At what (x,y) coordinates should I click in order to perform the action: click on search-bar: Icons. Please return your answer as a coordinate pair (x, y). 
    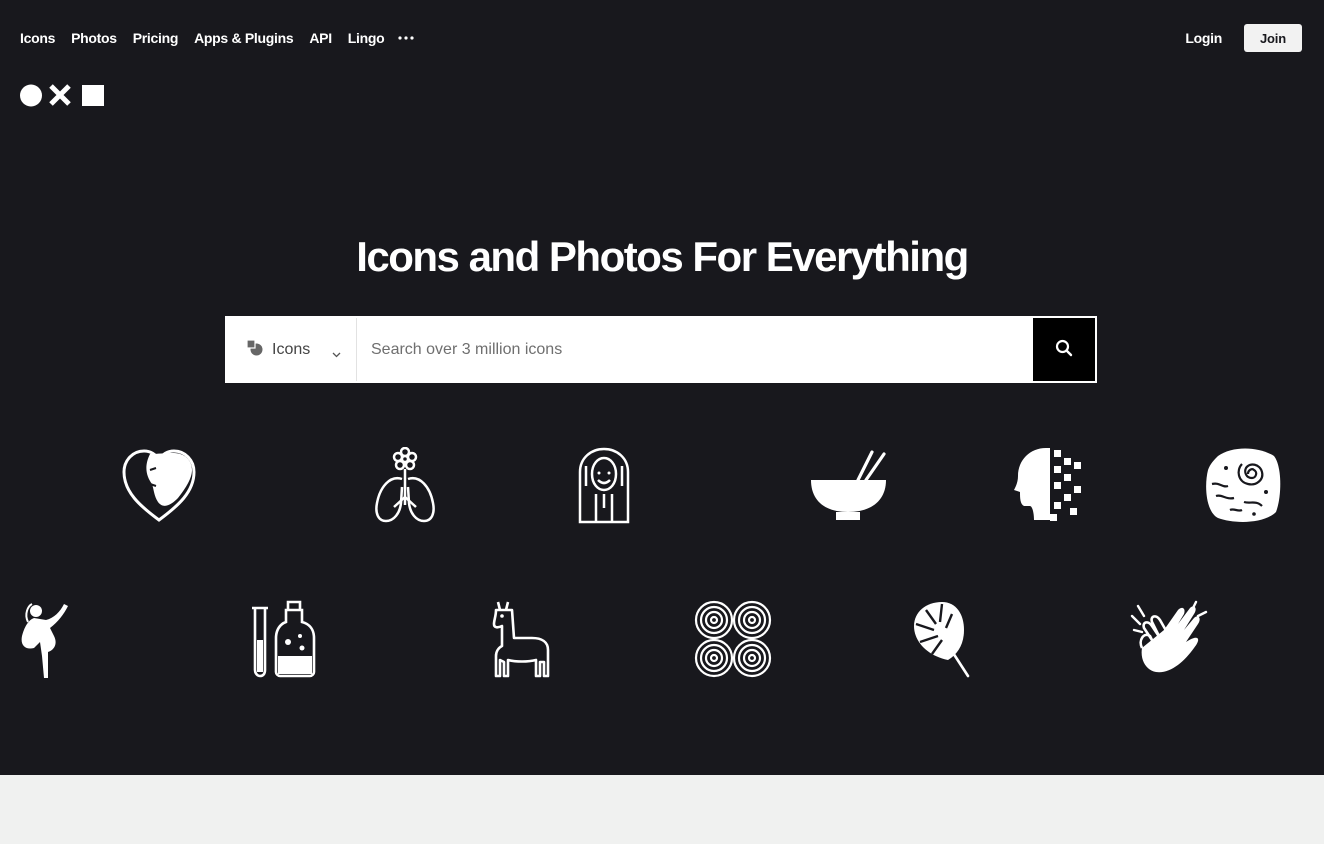
    Looking at the image, I should click on (661, 349).